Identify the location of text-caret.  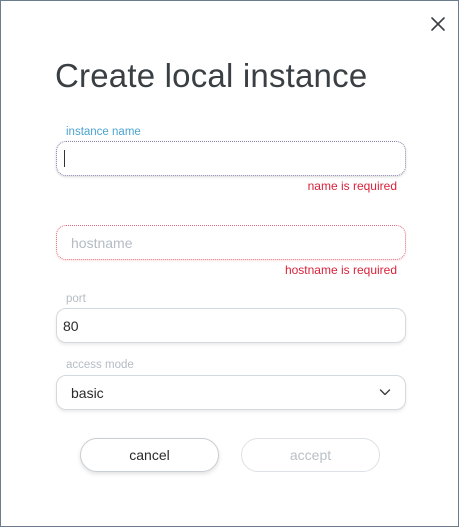
(64, 158).